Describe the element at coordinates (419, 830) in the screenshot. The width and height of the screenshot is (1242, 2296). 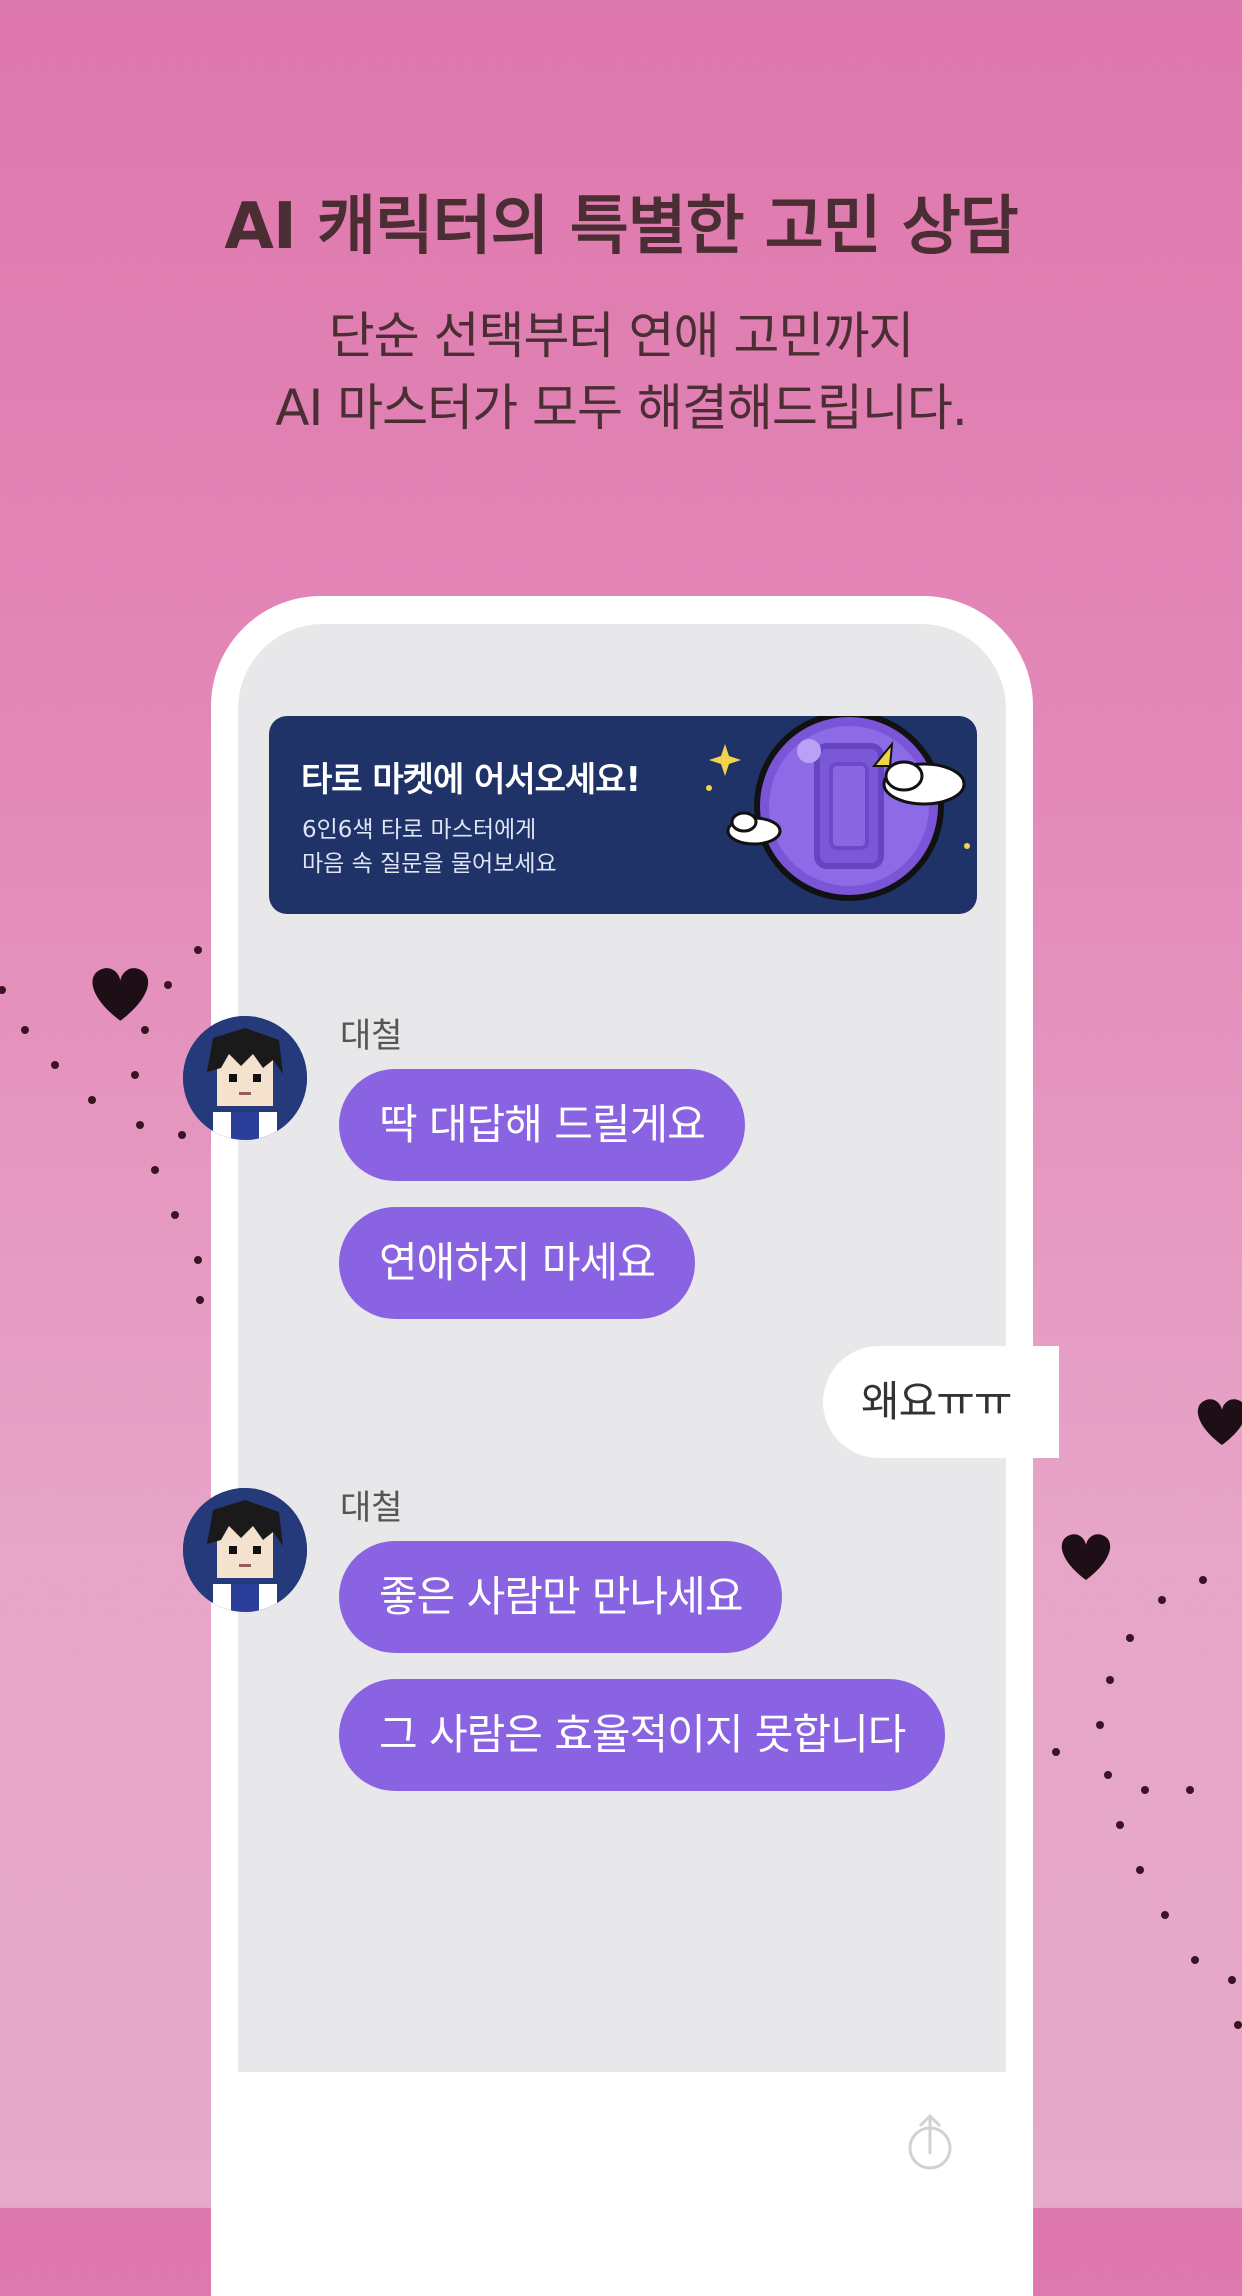
I see `banner-description-line1: 6인6색 타로 마스터에게` at that location.